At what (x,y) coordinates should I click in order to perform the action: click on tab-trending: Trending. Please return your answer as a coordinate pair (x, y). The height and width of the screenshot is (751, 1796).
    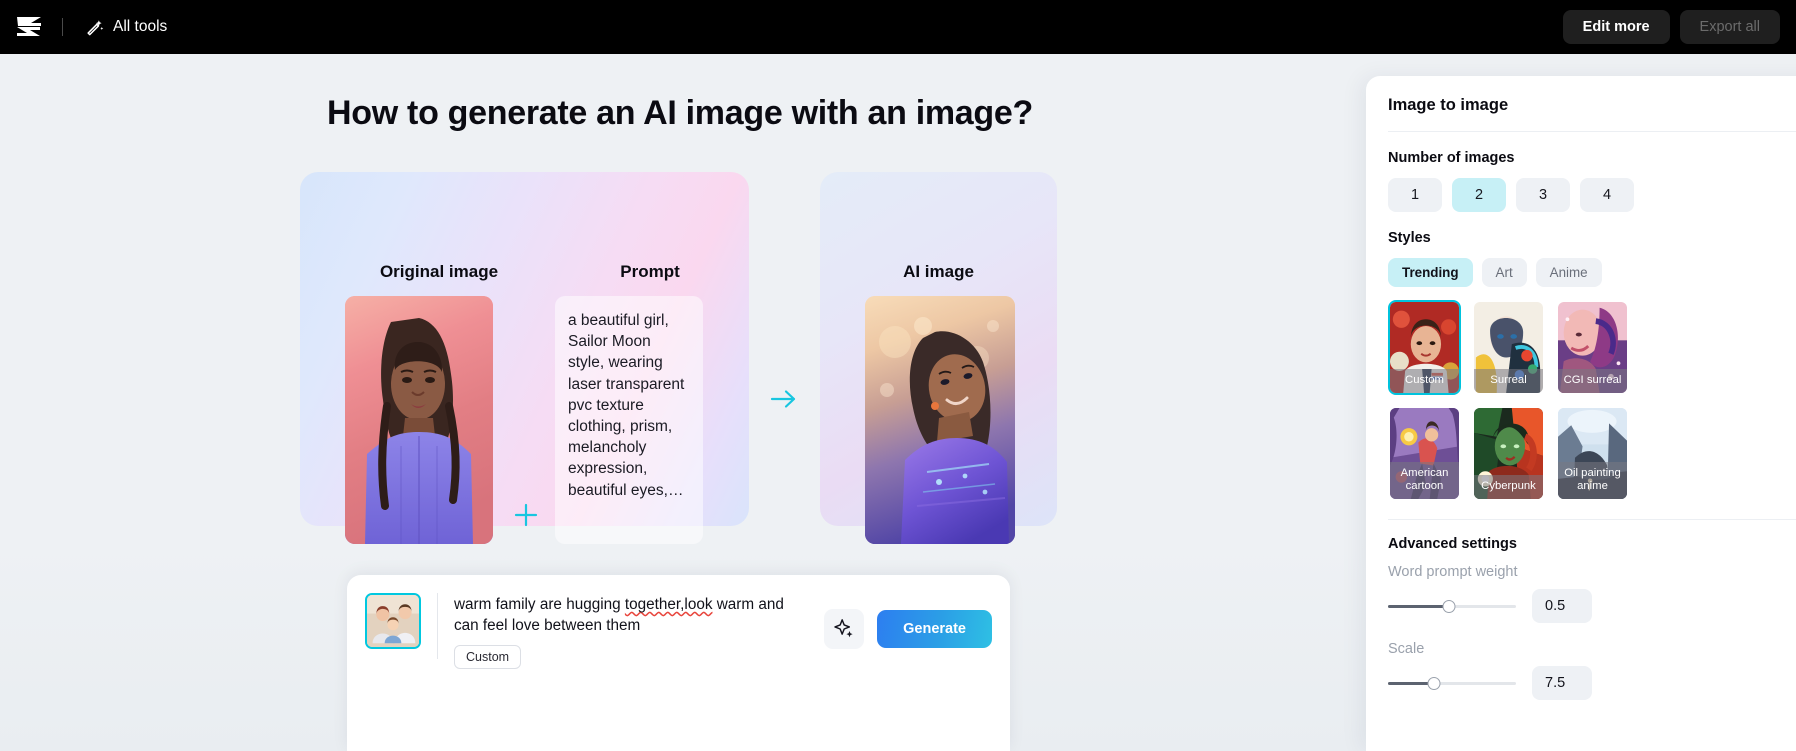
    Looking at the image, I should click on (1430, 272).